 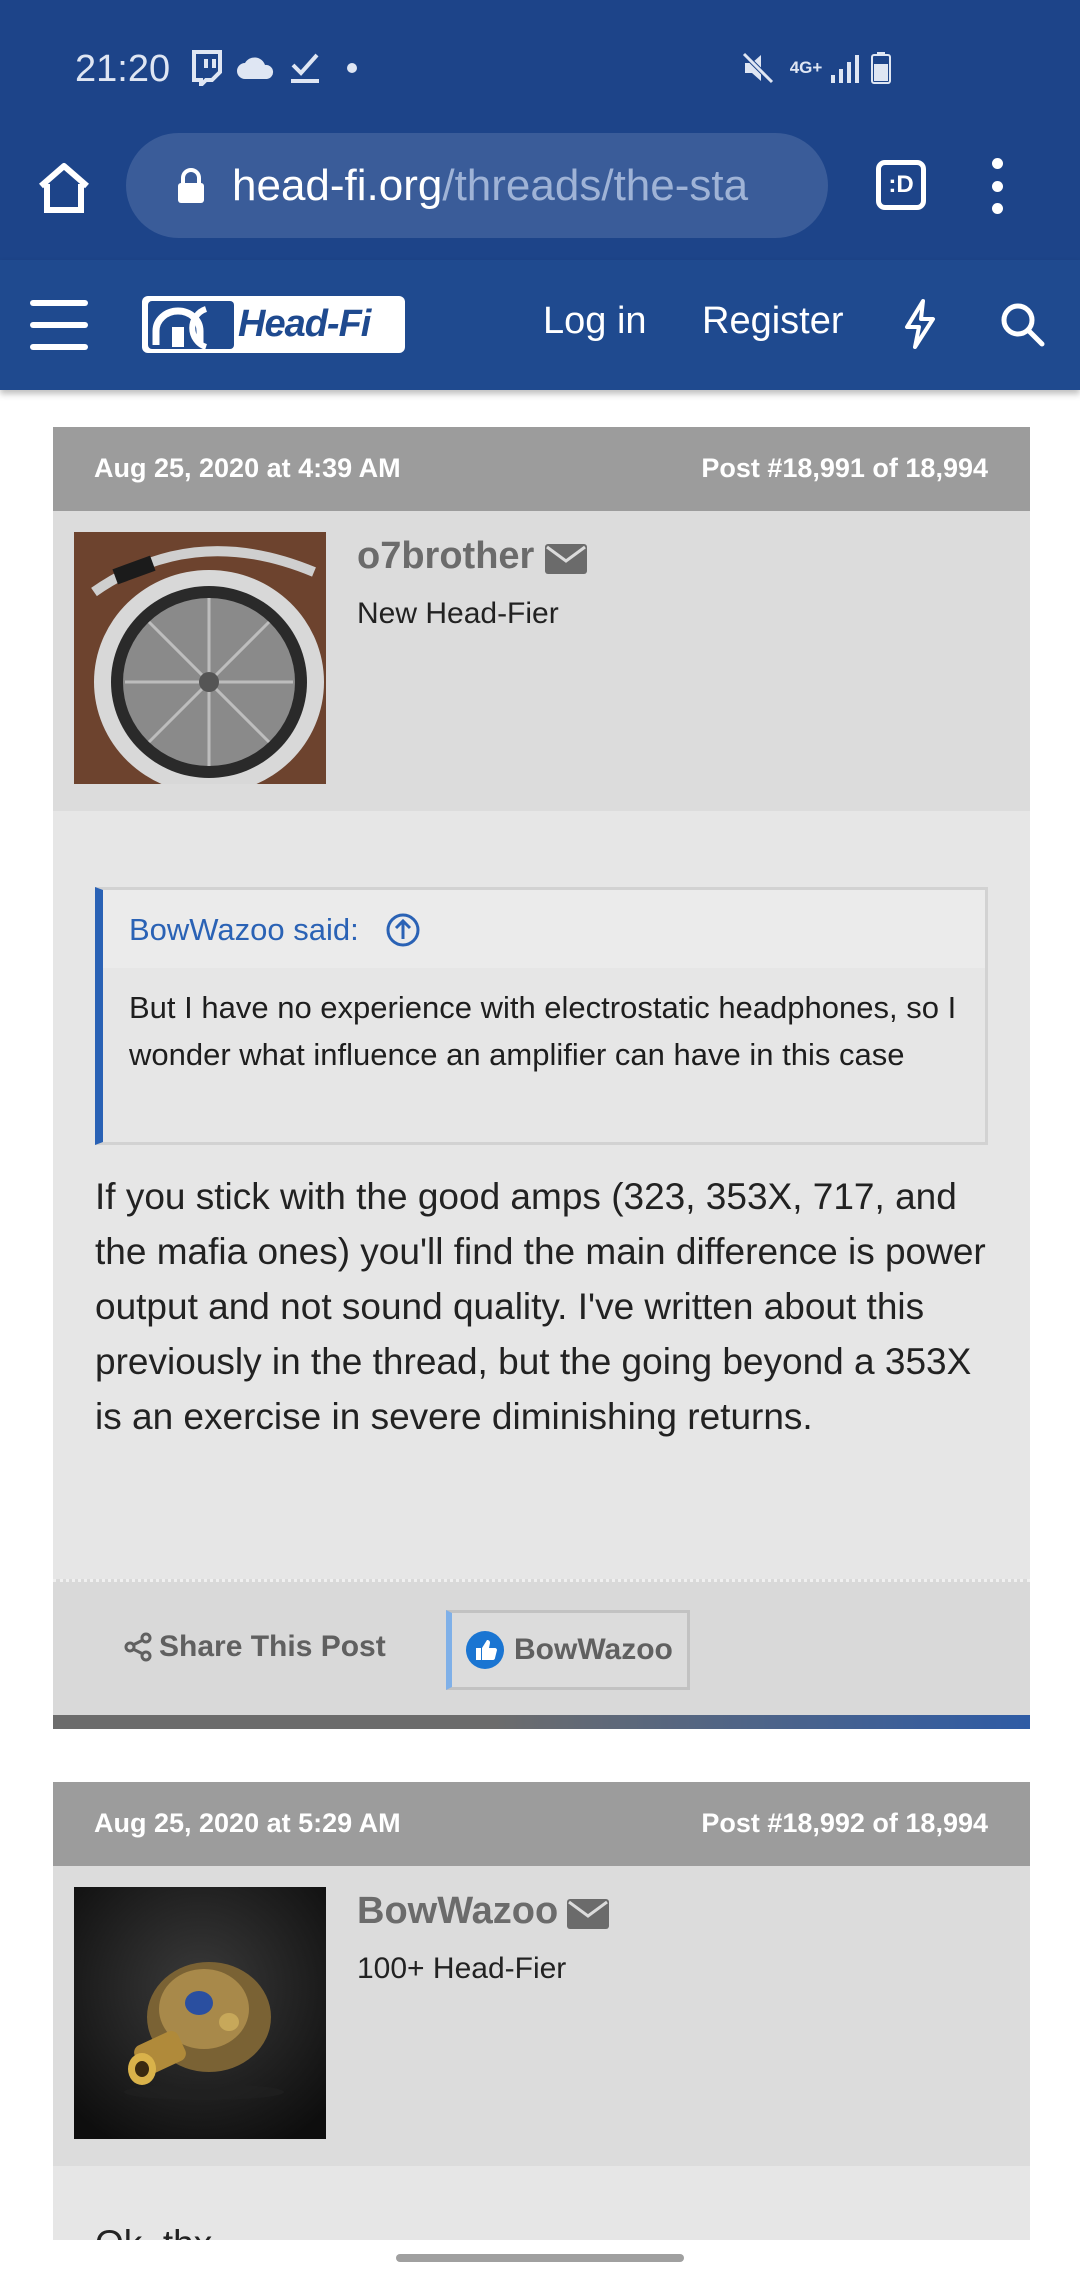 What do you see at coordinates (337, 185) in the screenshot?
I see `url-host: head-fi.org` at bounding box center [337, 185].